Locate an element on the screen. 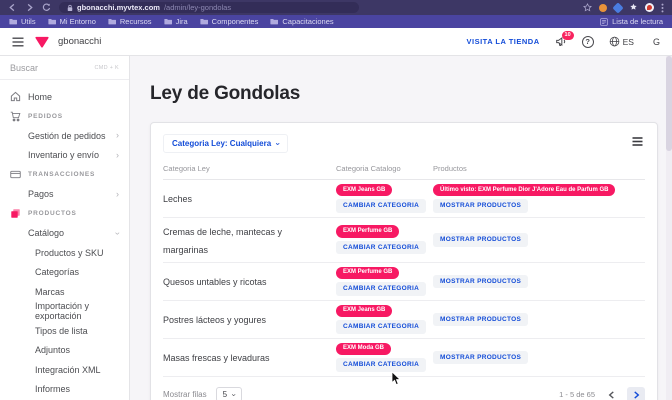  sidebar-item-pagos: Pagos › is located at coordinates (64, 195).